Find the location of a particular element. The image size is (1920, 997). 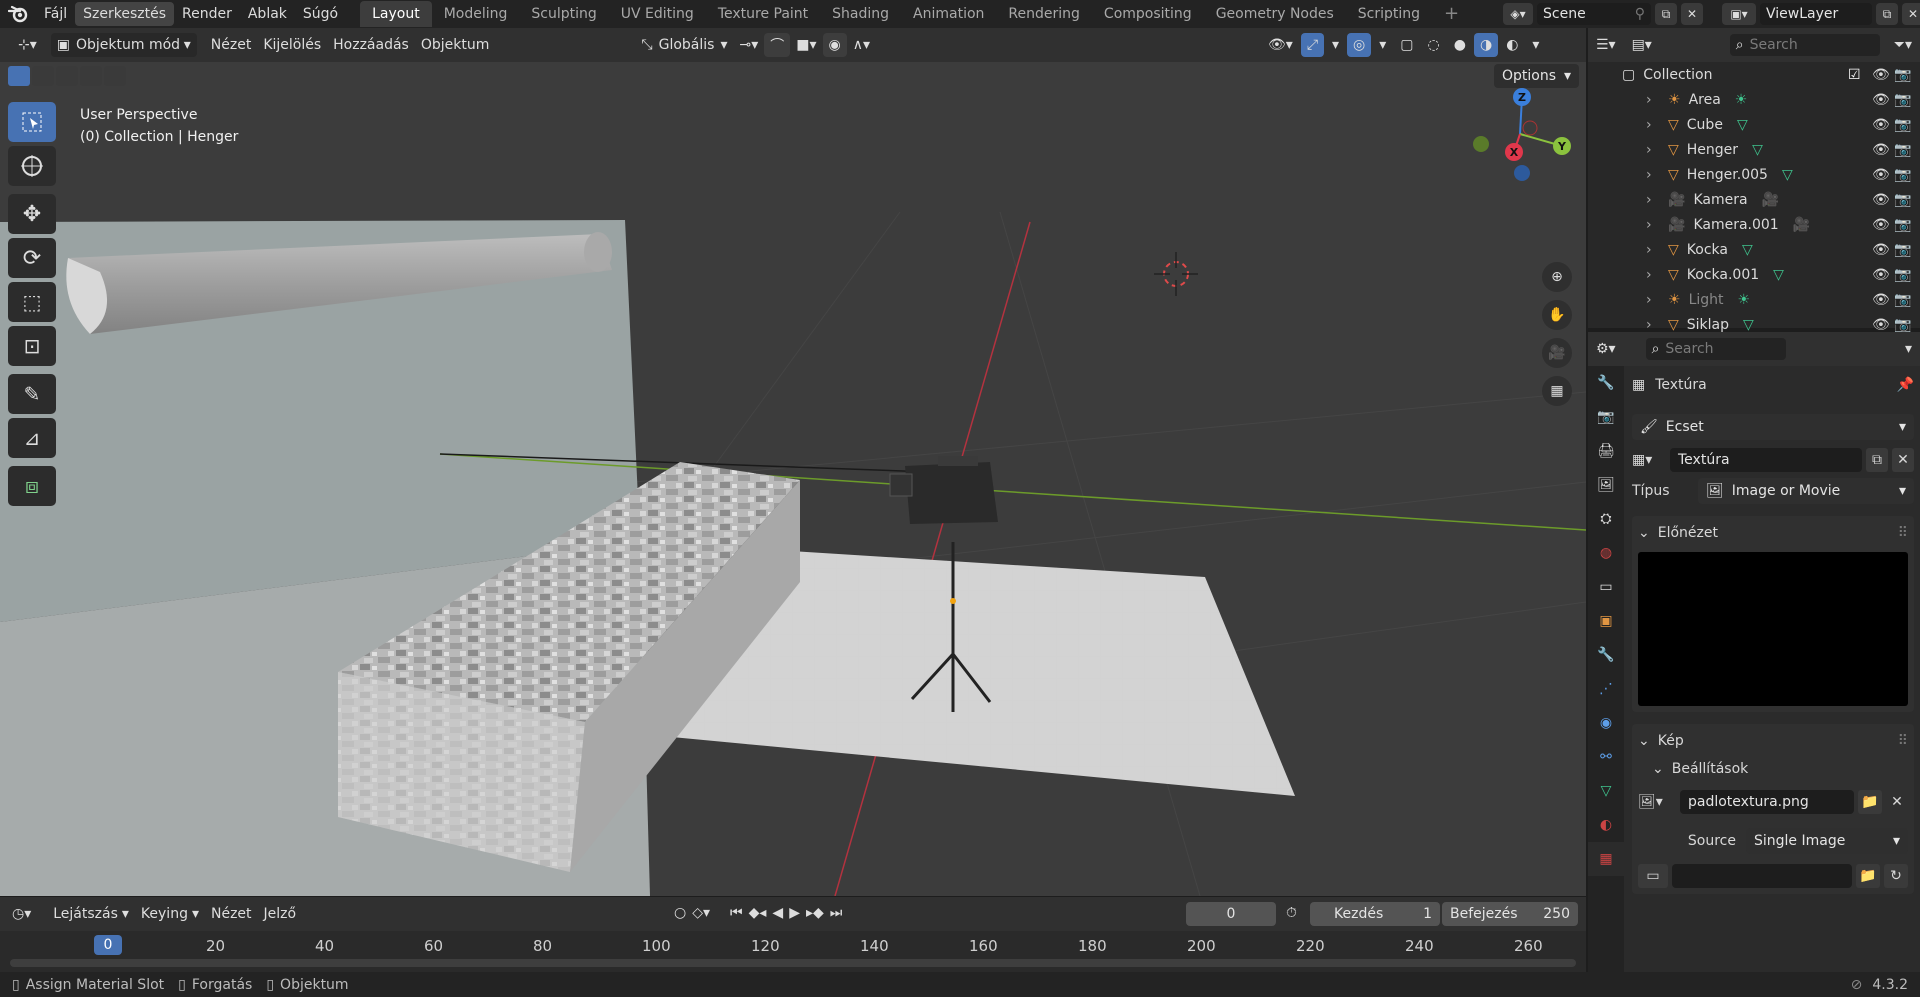

scene-icon: ◈▾ is located at coordinates (1518, 14).